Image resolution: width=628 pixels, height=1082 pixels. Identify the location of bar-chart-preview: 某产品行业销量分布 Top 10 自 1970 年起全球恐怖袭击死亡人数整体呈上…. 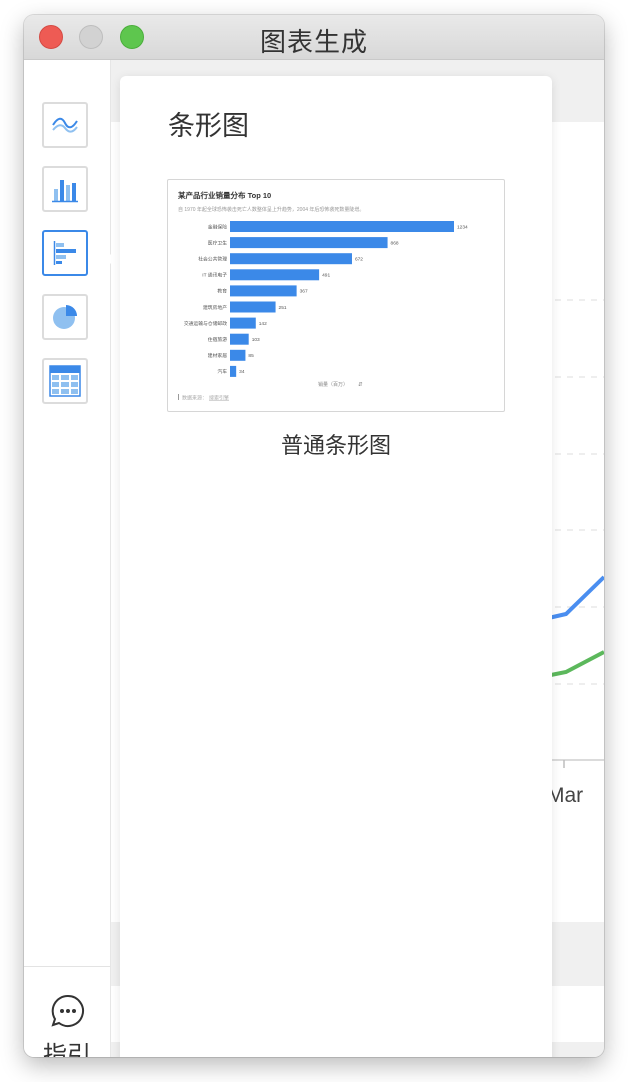
(323, 296).